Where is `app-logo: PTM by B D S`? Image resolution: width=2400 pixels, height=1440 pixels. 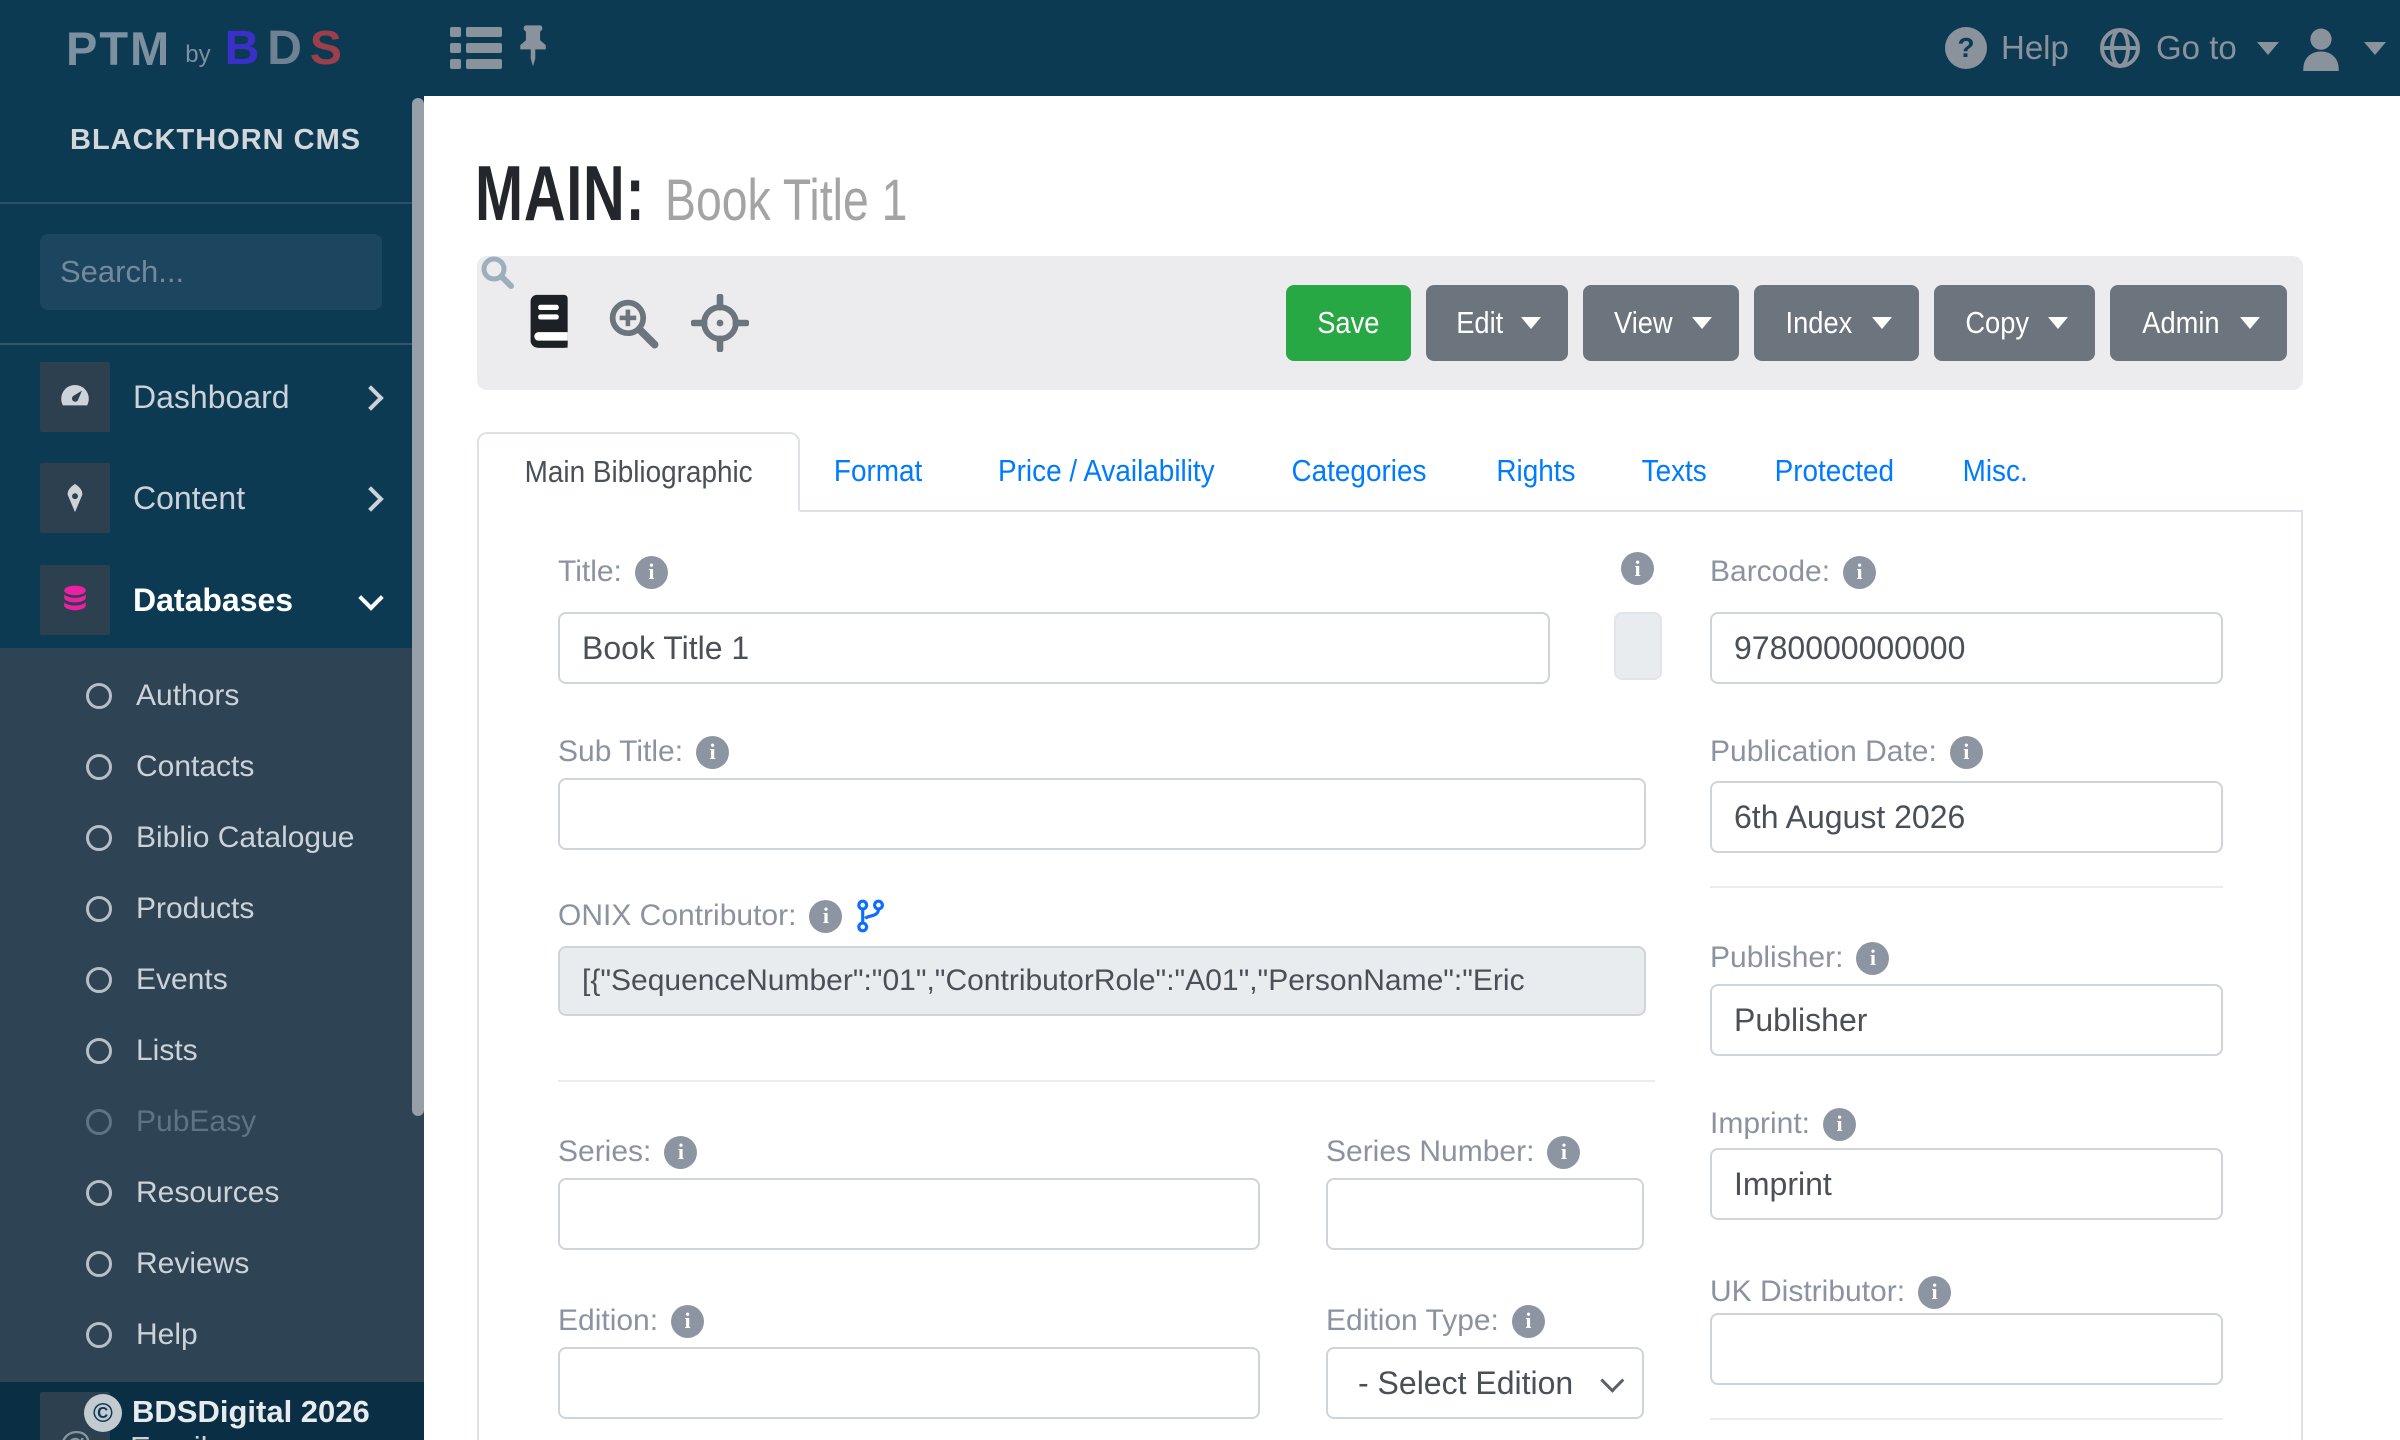
app-logo: PTM by B D S is located at coordinates (204, 48).